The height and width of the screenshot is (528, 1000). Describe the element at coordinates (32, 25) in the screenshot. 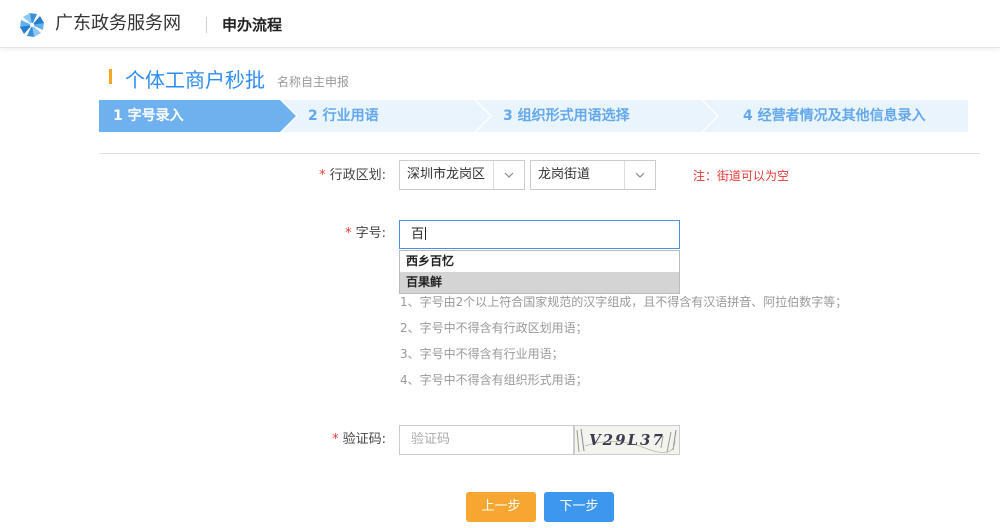

I see `pinwheel-logo-icon` at that location.